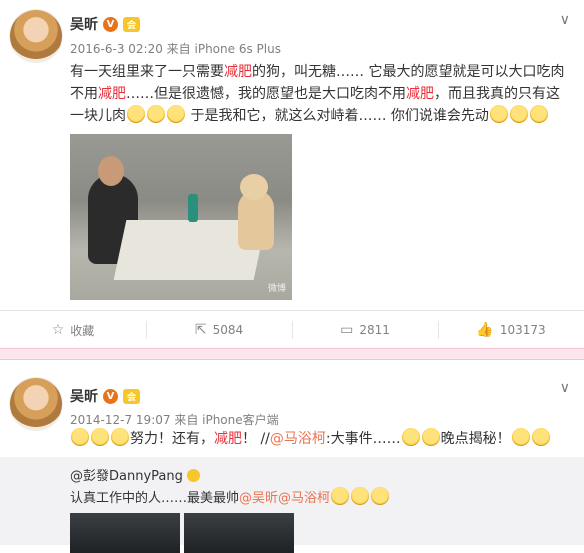 The width and height of the screenshot is (584, 553). I want to click on post-line-3: 一块儿肉 于是我和它，就这么对峙着…… 你们说谁会先动, so click(320, 116).